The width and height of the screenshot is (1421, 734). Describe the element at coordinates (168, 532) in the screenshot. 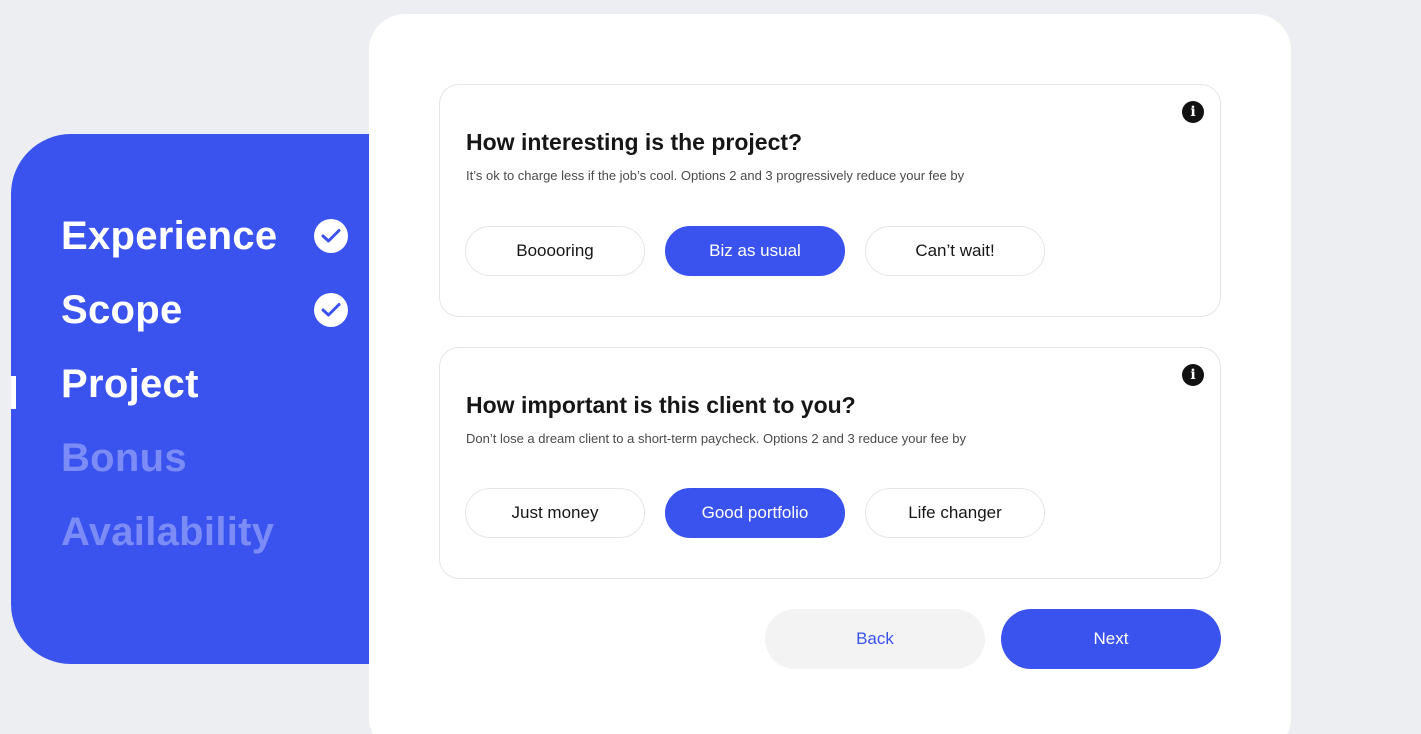

I see `step-availability: Availability` at that location.